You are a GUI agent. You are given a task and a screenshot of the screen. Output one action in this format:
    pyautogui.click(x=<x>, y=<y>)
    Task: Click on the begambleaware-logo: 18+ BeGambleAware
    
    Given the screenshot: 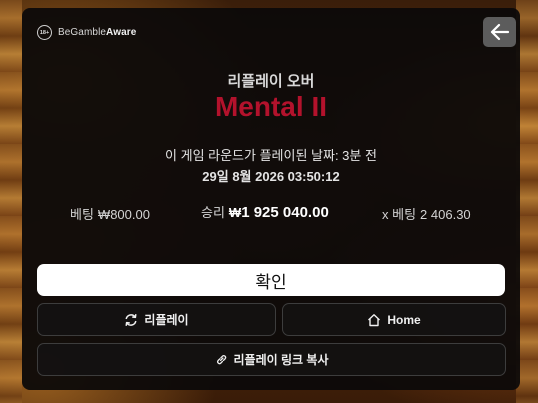 What is the action you would take?
    pyautogui.click(x=86, y=32)
    